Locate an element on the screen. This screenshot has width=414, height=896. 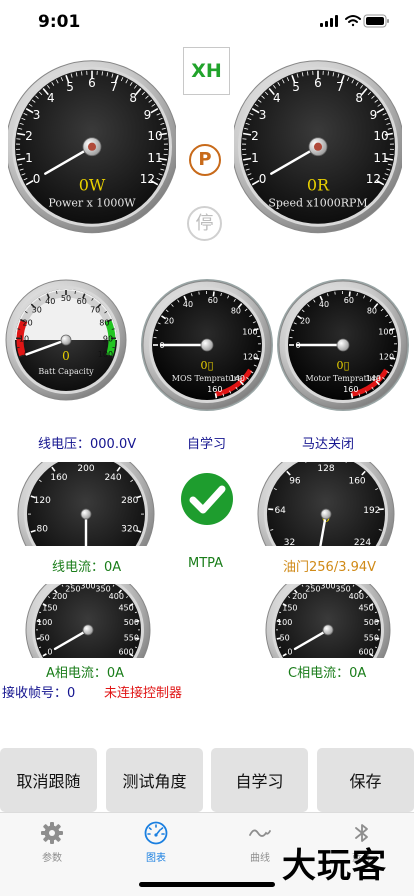
status-icons is located at coordinates (354, 21).